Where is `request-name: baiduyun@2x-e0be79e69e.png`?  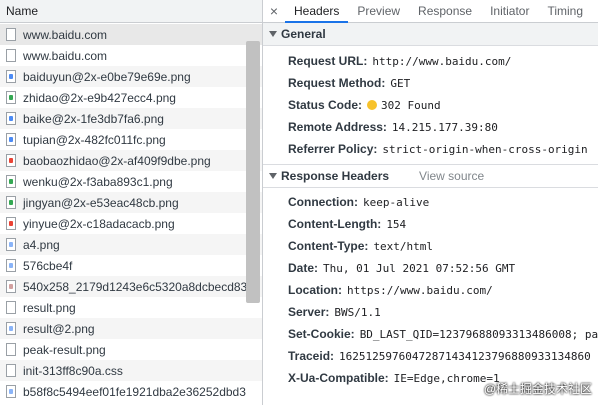
request-name: baiduyun@2x-e0be79e69e.png is located at coordinates (107, 76).